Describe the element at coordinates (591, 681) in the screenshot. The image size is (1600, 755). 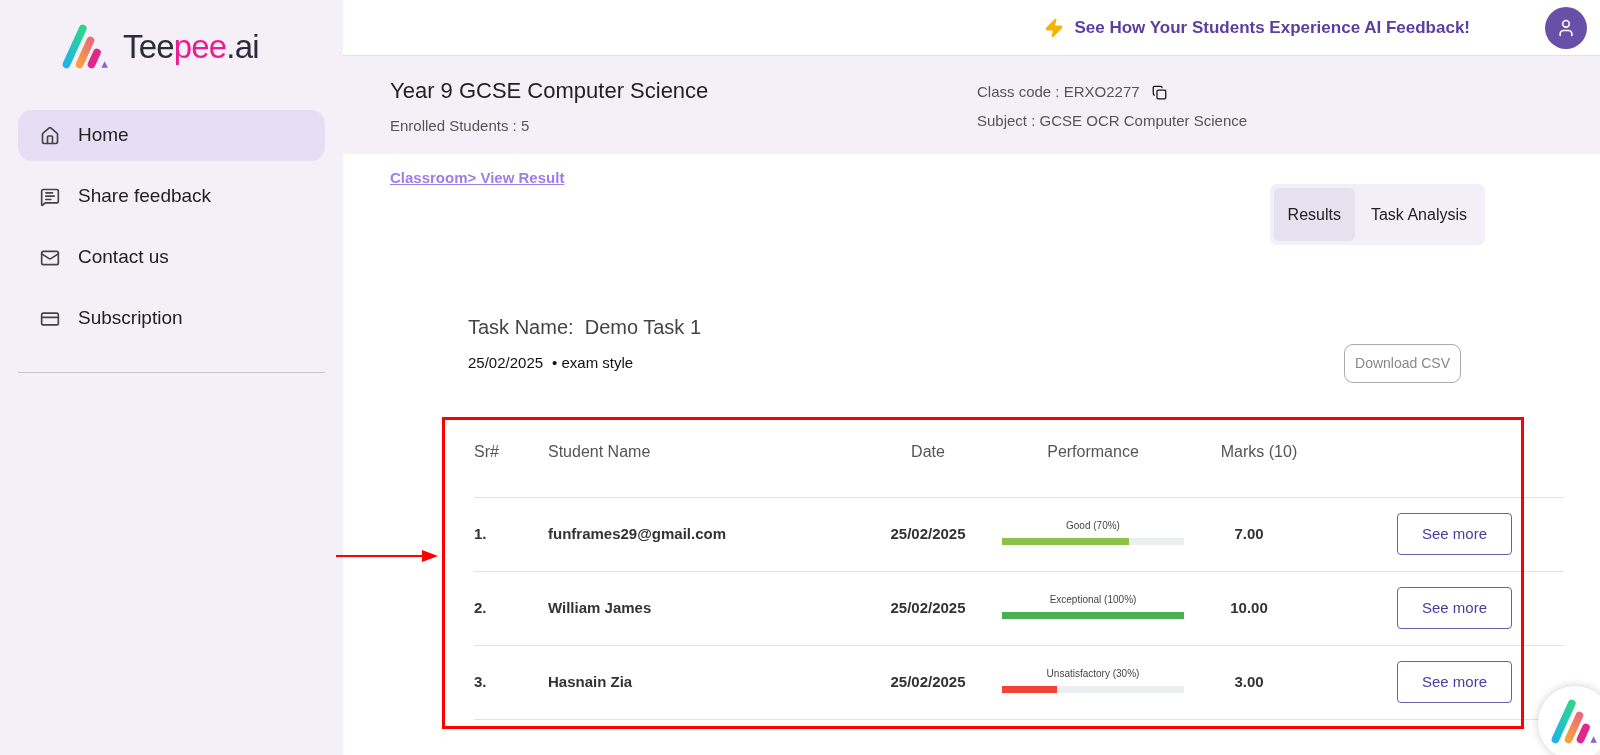
I see `student-name: Hasnain Zia` at that location.